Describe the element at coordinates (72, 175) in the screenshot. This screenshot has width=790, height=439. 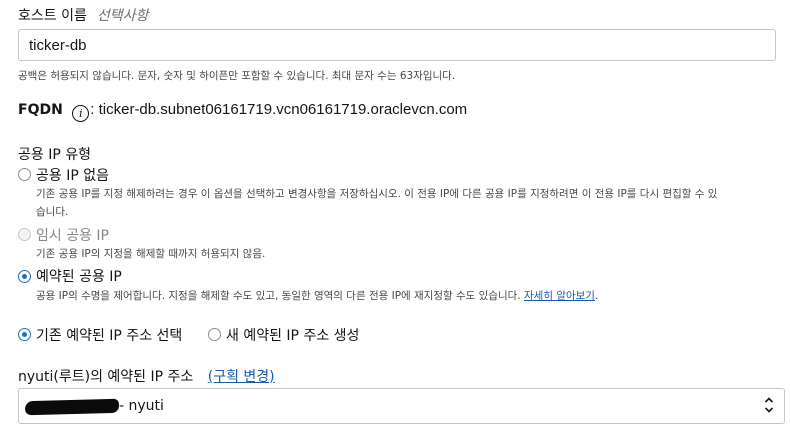
I see `no-public-ip-label: 공용 IP 없음` at that location.